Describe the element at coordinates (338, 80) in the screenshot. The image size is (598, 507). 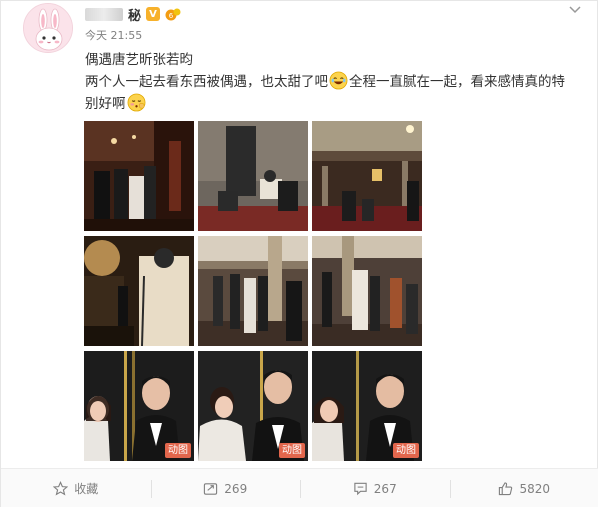
I see `laugh-emoji-icon` at that location.